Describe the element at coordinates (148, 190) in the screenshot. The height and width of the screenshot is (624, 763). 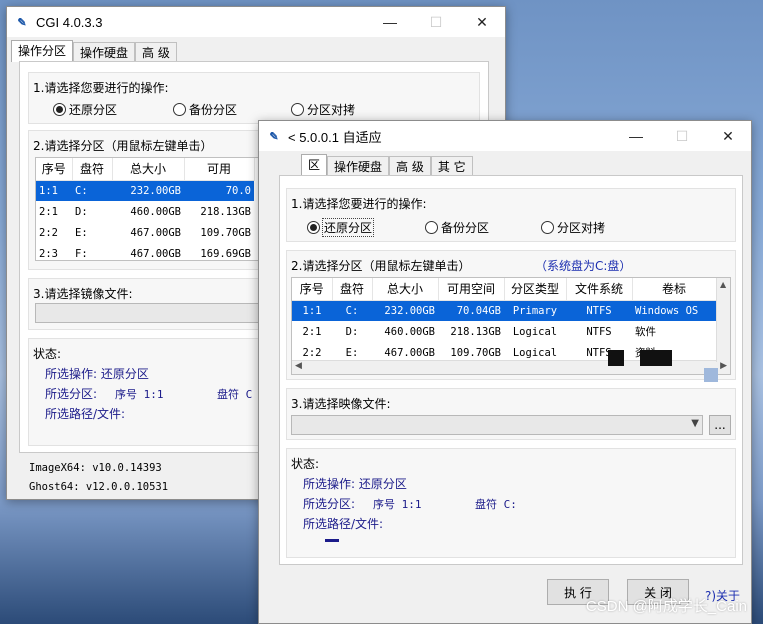
I see `cell: 232.00GB` at that location.